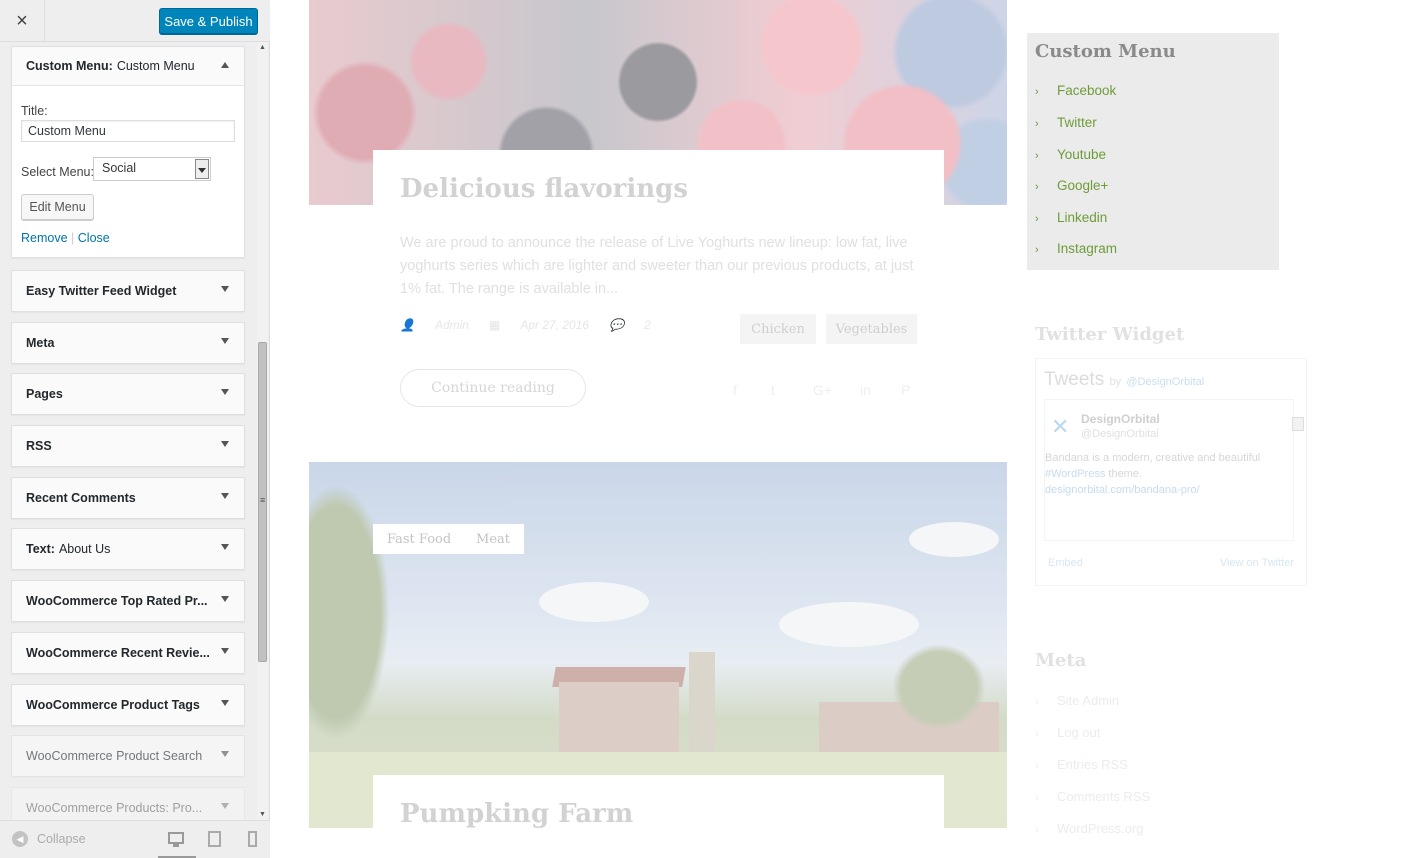 The width and height of the screenshot is (1409, 858). What do you see at coordinates (262, 47) in the screenshot?
I see `scroll-up-icon: ▲` at bounding box center [262, 47].